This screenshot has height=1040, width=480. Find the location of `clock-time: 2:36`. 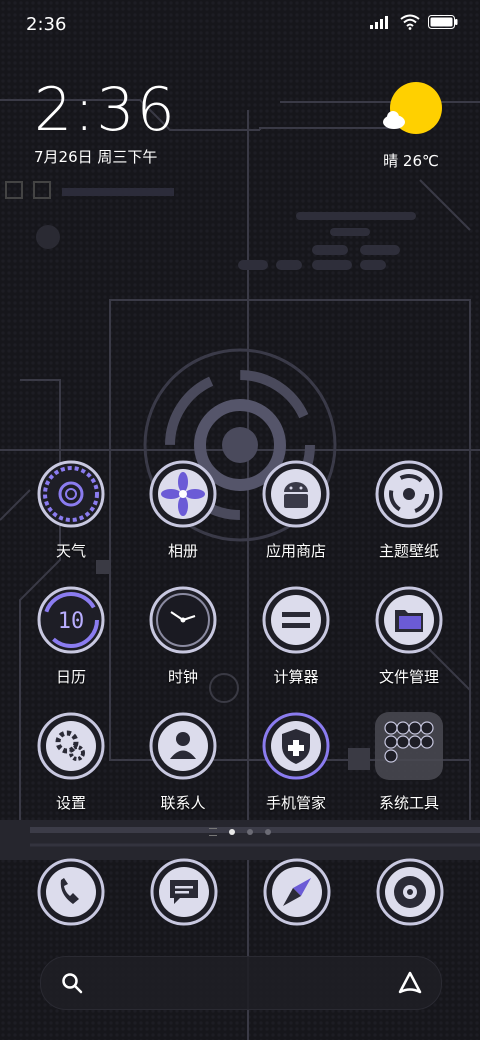

clock-time: 2:36 is located at coordinates (105, 110).